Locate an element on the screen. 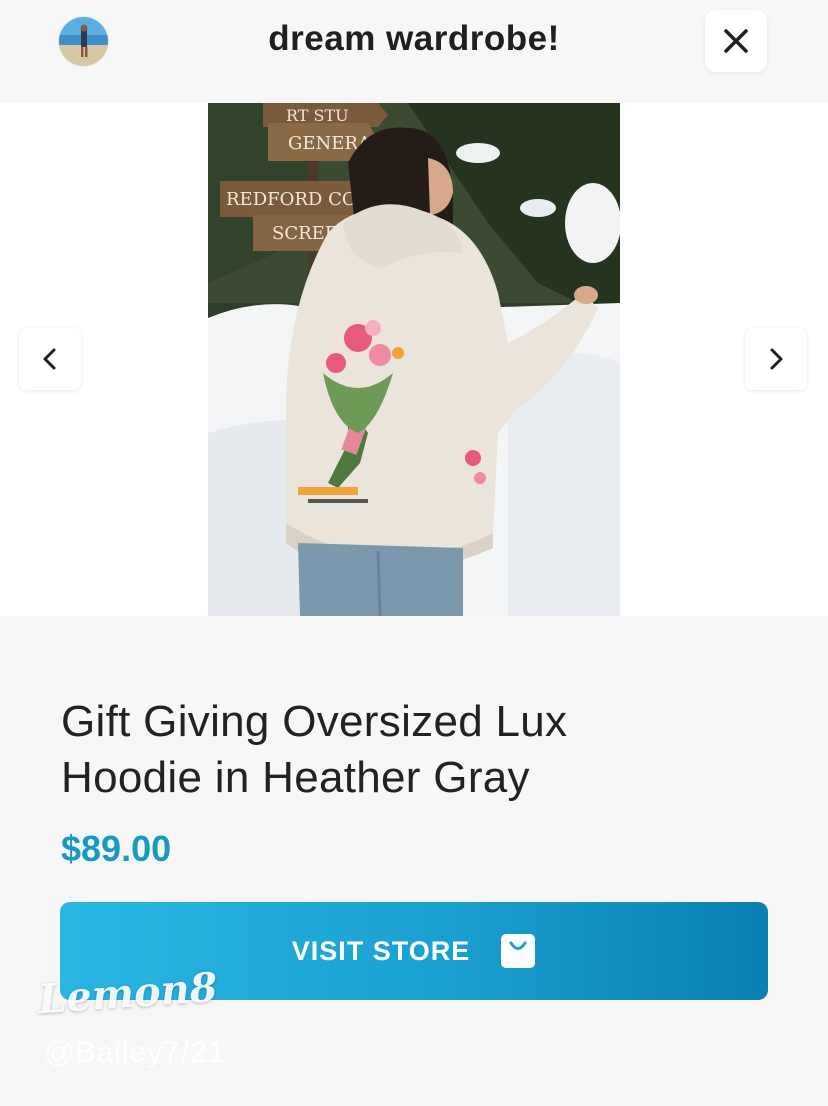  previous-image-button is located at coordinates (50, 359).